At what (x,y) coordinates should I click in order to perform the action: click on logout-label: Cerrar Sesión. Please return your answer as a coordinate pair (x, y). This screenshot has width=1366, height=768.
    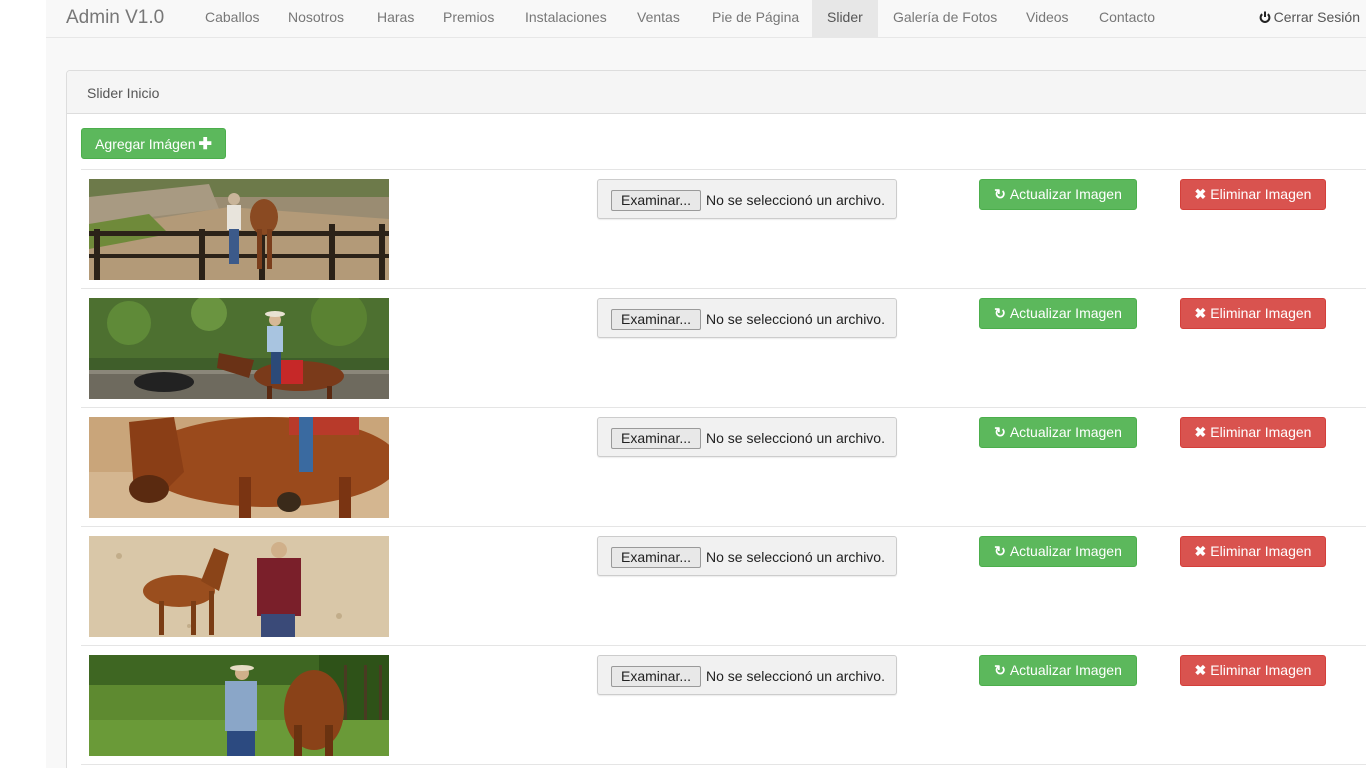
    Looking at the image, I should click on (1316, 17).